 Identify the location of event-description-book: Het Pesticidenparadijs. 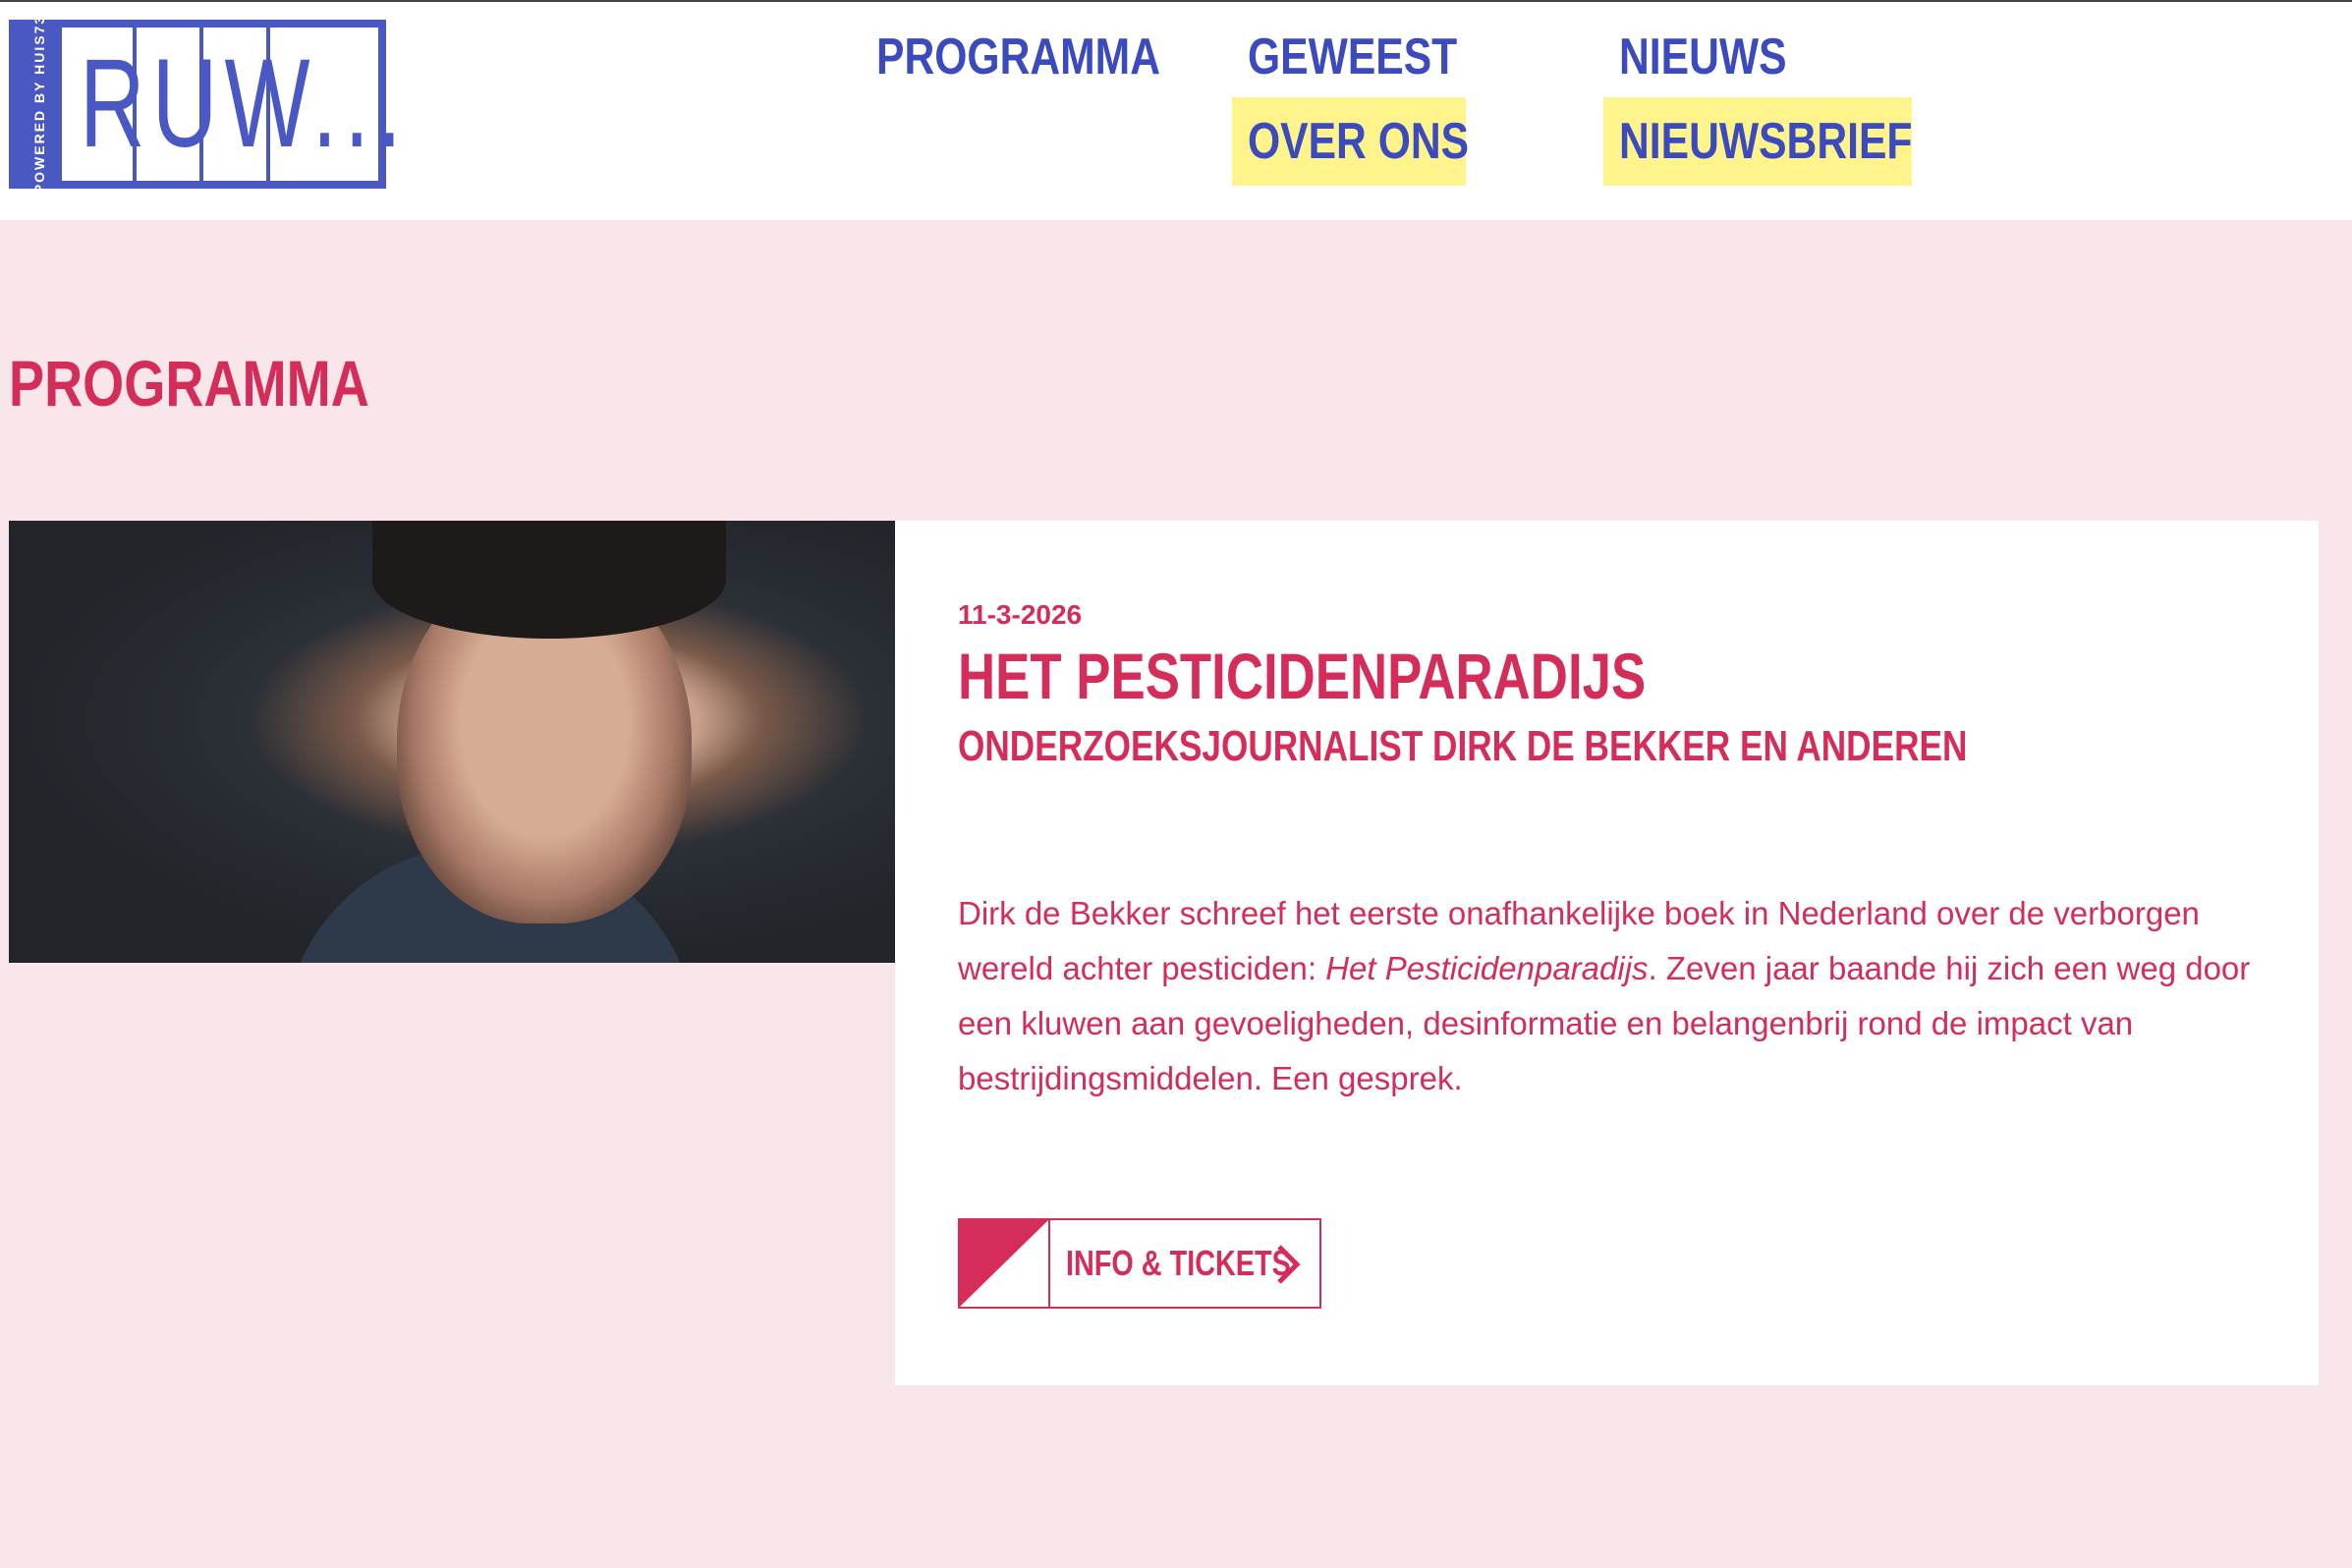
(1487, 968).